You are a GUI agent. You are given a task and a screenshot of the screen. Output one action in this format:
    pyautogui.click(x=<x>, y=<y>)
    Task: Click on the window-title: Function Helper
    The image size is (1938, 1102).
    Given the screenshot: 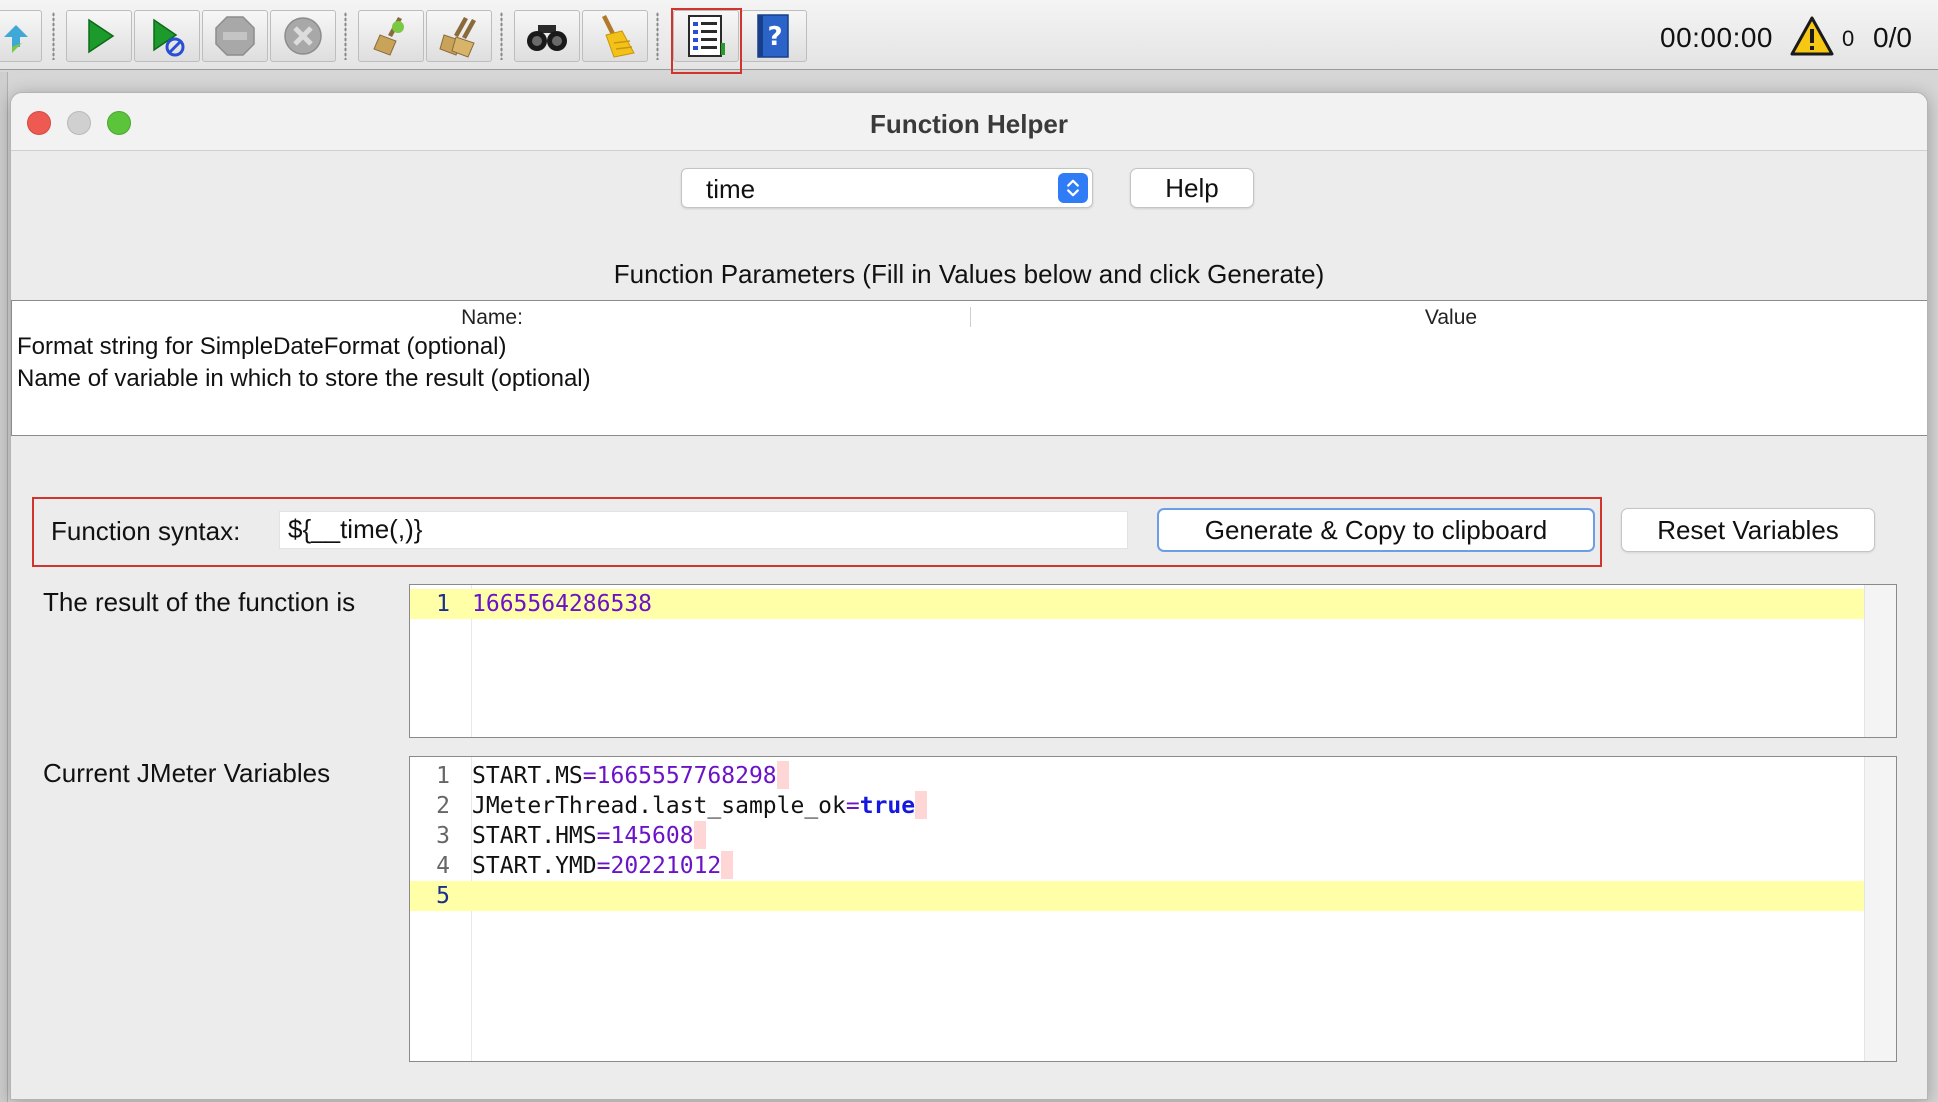 What is the action you would take?
    pyautogui.click(x=969, y=124)
    